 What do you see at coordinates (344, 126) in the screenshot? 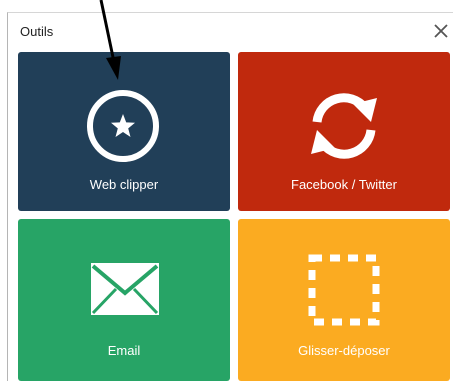
I see `refresh-sync-icon` at bounding box center [344, 126].